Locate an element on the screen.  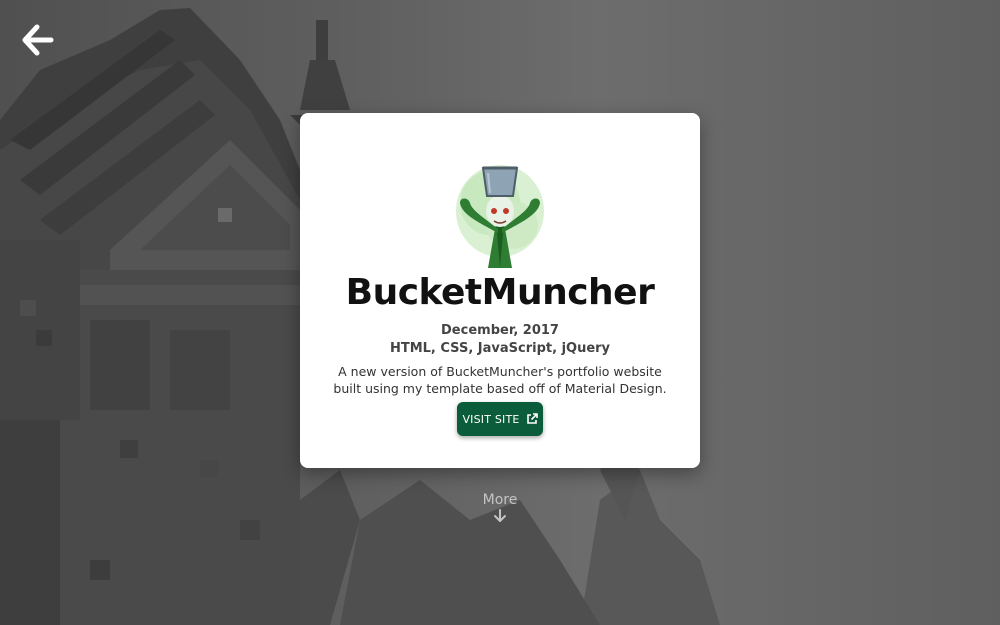
back-button is located at coordinates (36, 40).